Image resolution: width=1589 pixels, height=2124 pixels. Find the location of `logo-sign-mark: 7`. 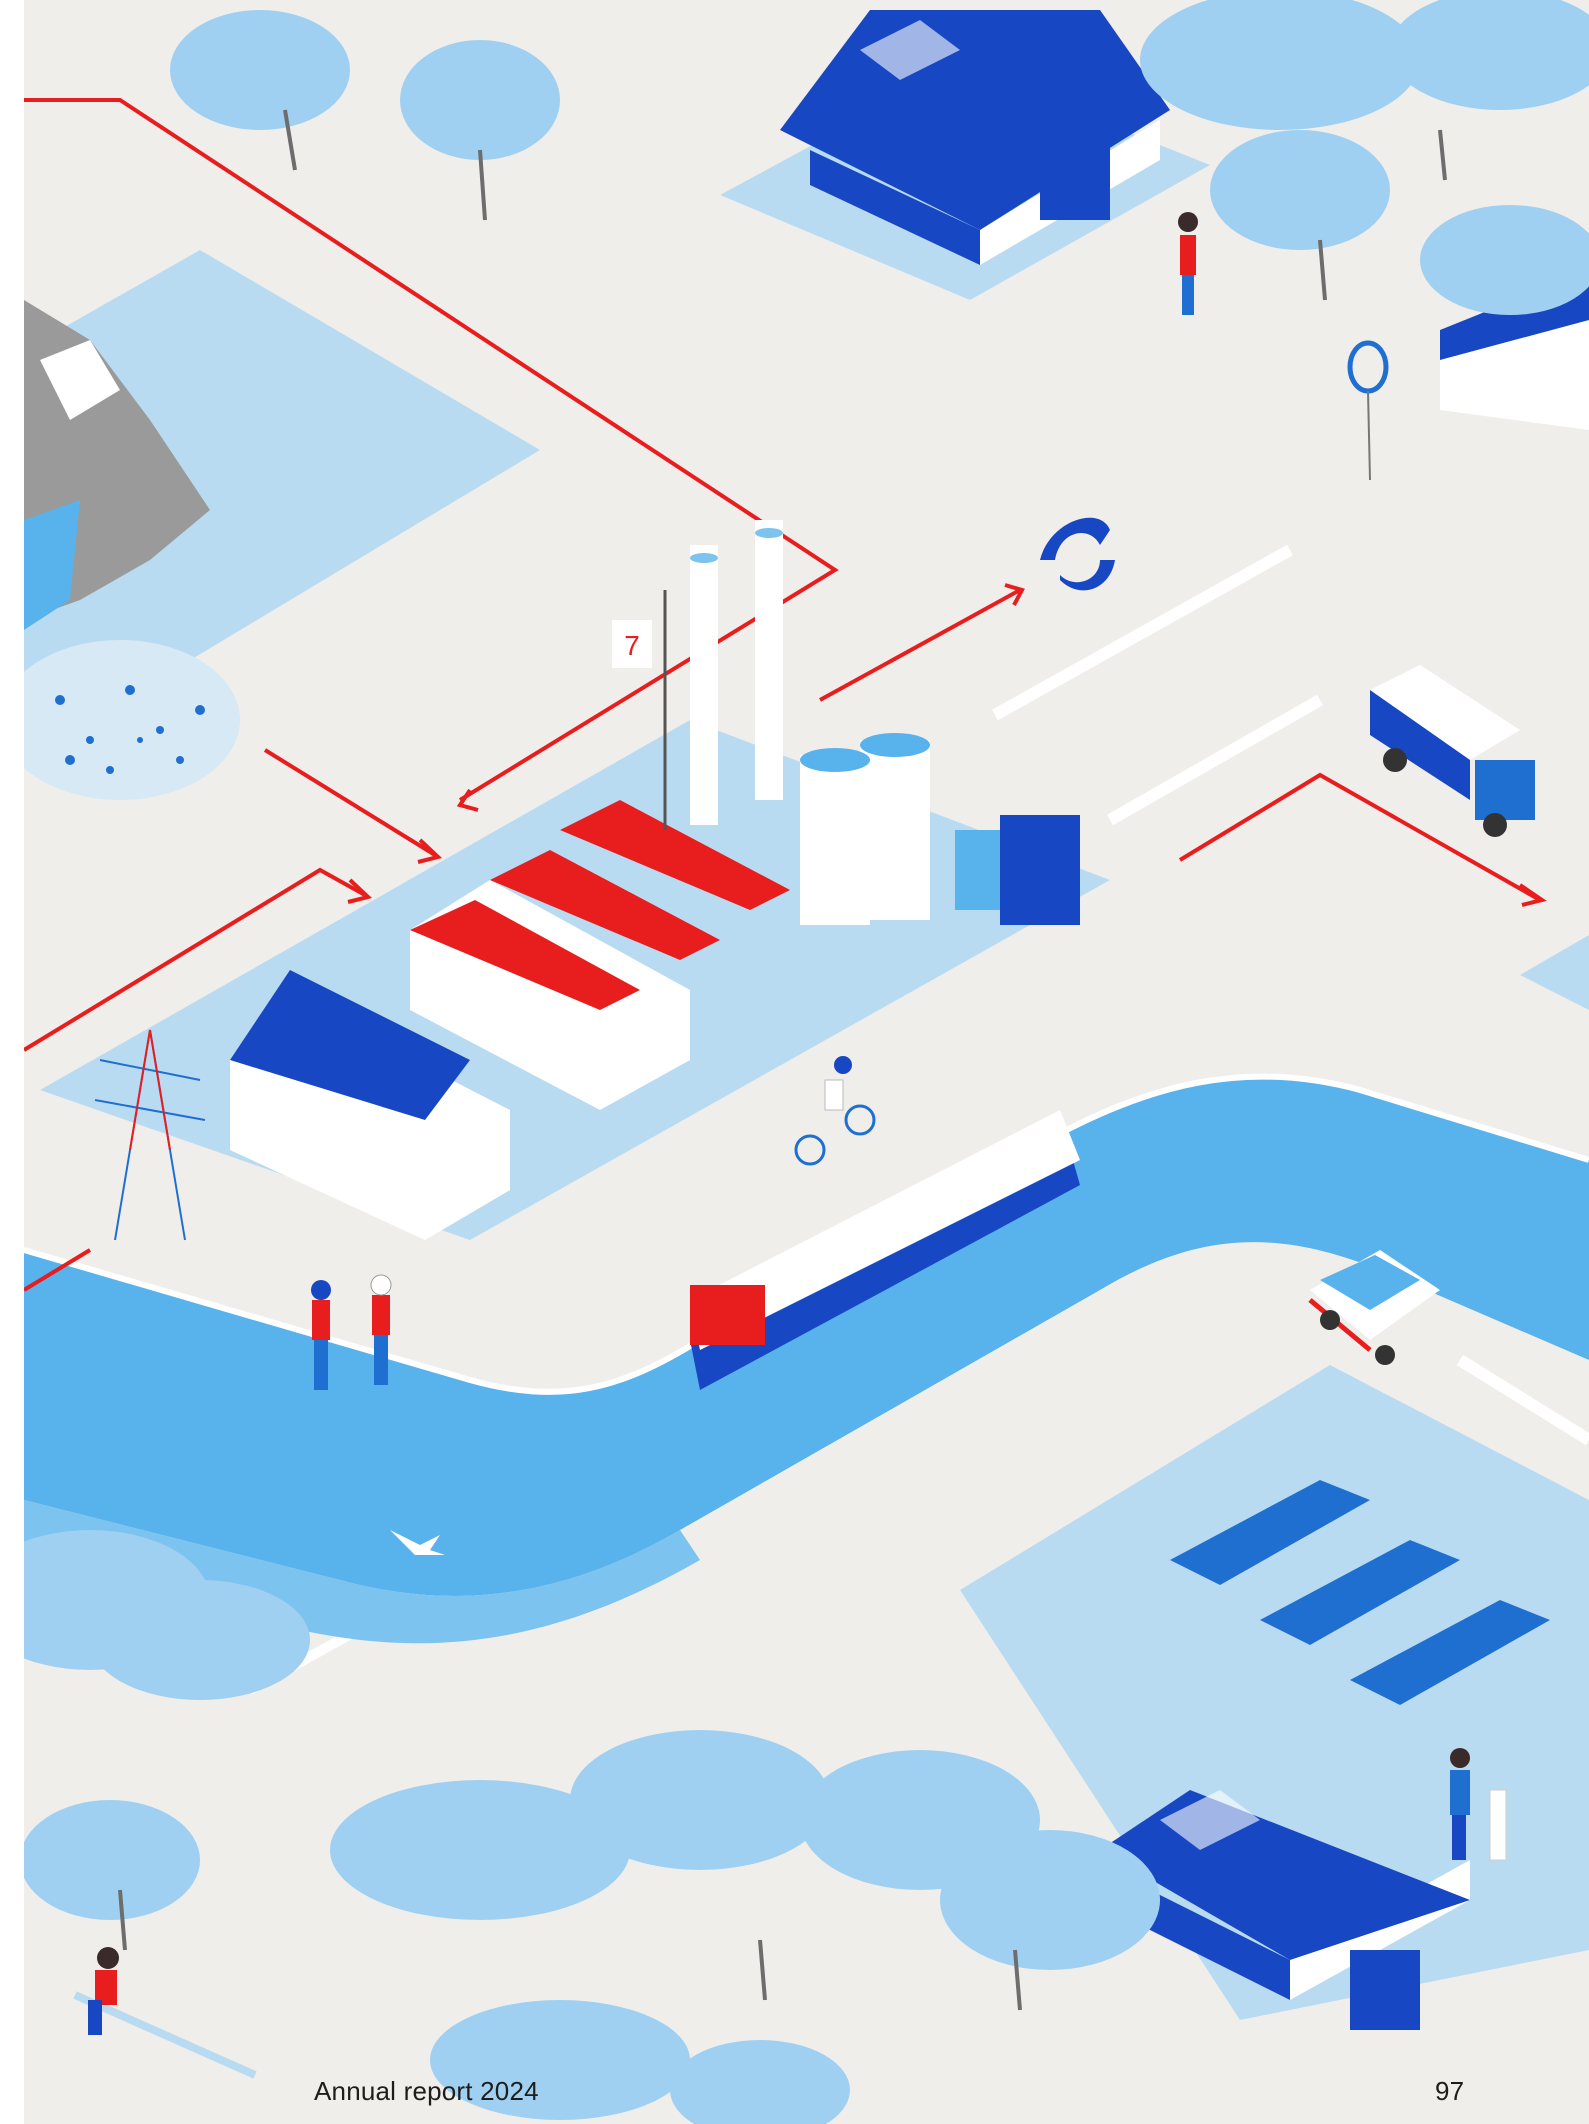

logo-sign-mark: 7 is located at coordinates (632, 645).